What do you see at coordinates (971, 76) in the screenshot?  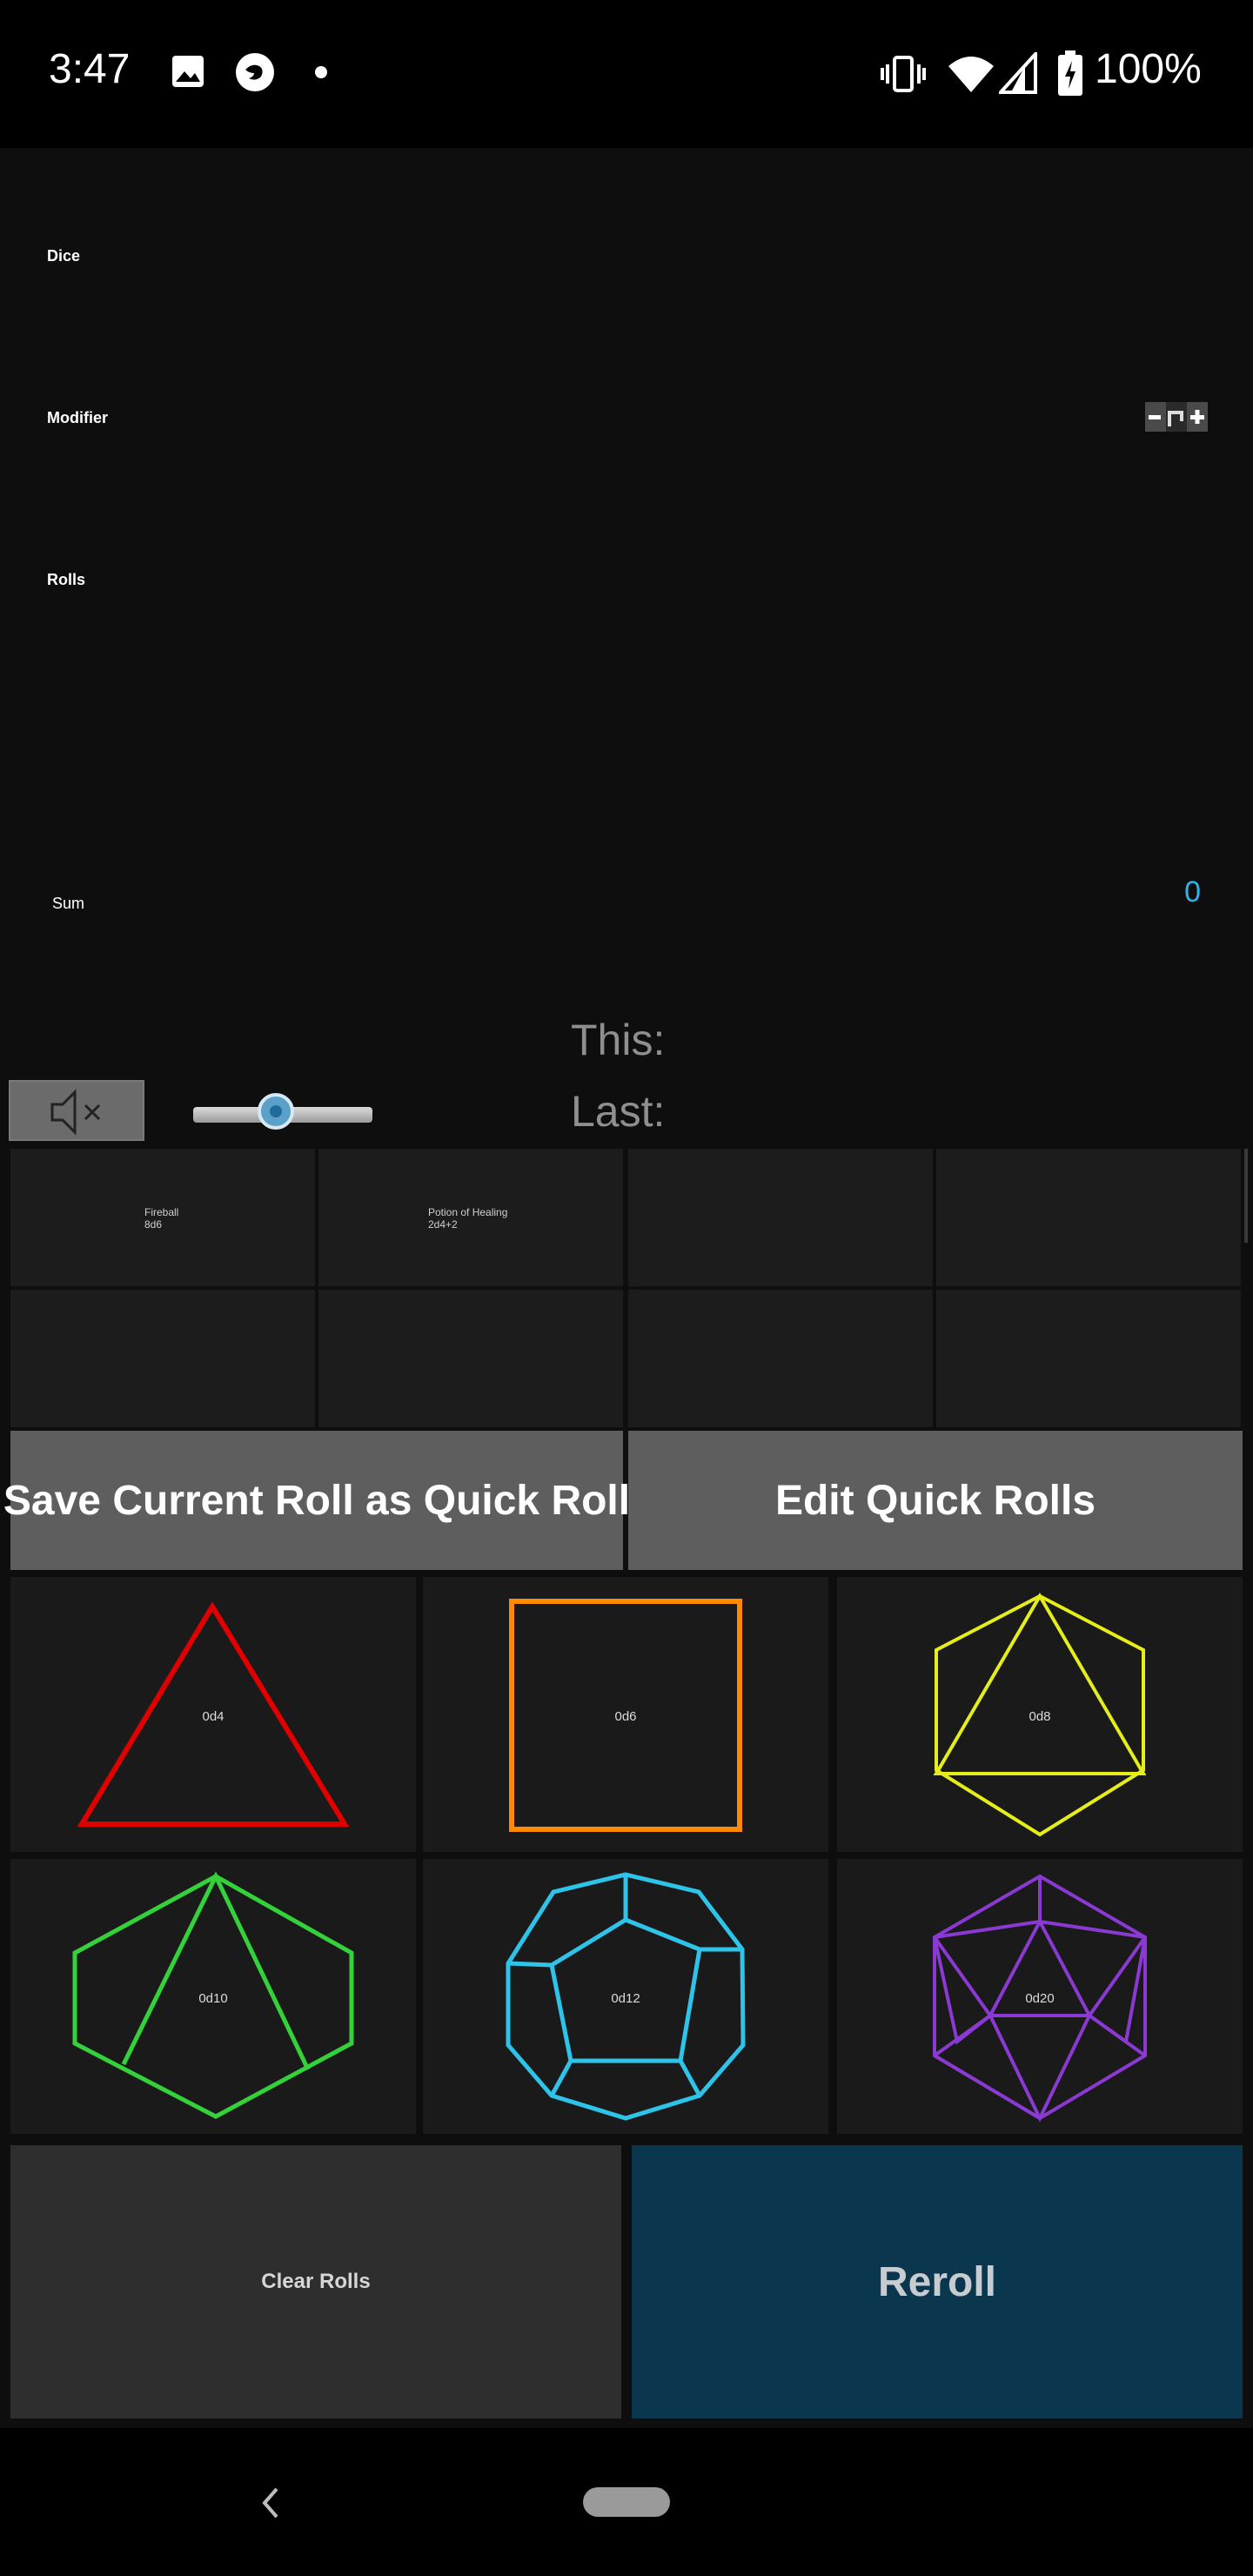 I see `wifi-icon` at bounding box center [971, 76].